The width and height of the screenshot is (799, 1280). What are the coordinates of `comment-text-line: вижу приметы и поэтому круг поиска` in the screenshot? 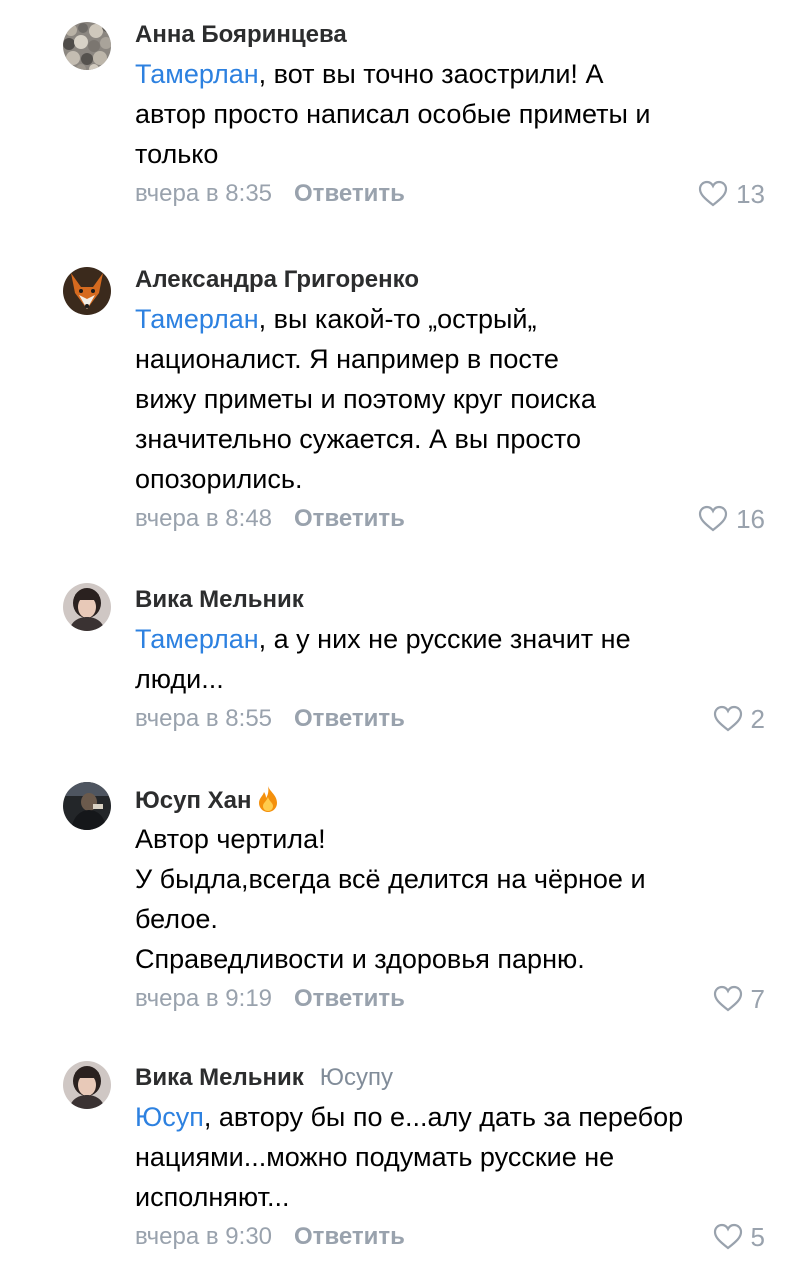 It's located at (365, 399).